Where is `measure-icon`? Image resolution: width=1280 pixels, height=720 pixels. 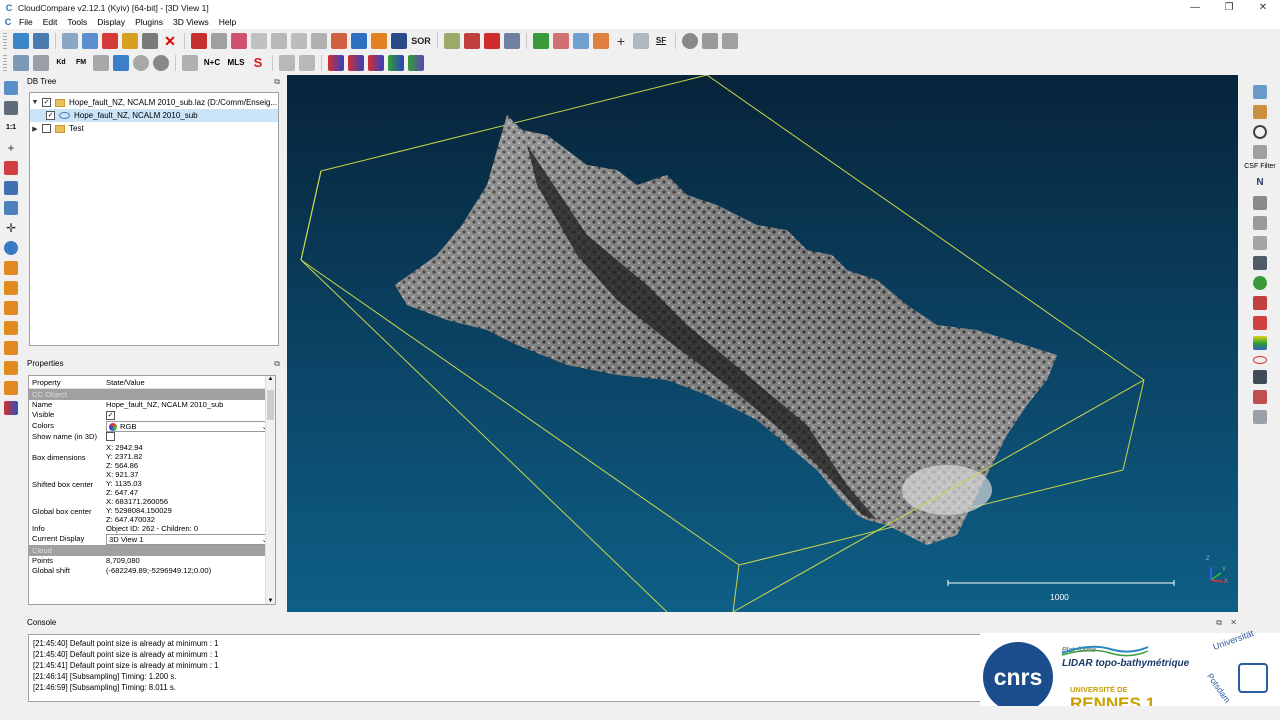 measure-icon is located at coordinates (1260, 112).